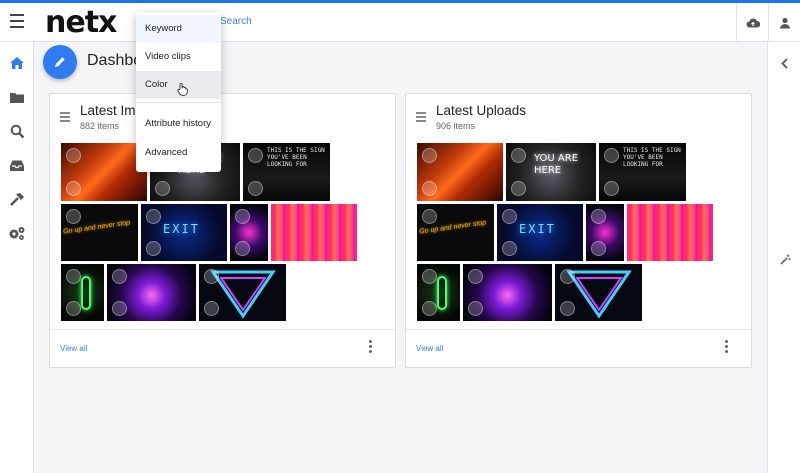 The width and height of the screenshot is (800, 473). What do you see at coordinates (178, 29) in the screenshot?
I see `menu-item-keyword: Keyword` at bounding box center [178, 29].